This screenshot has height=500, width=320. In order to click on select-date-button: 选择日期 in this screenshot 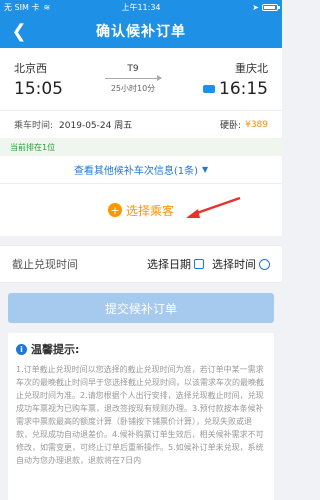, I will do `click(175, 264)`.